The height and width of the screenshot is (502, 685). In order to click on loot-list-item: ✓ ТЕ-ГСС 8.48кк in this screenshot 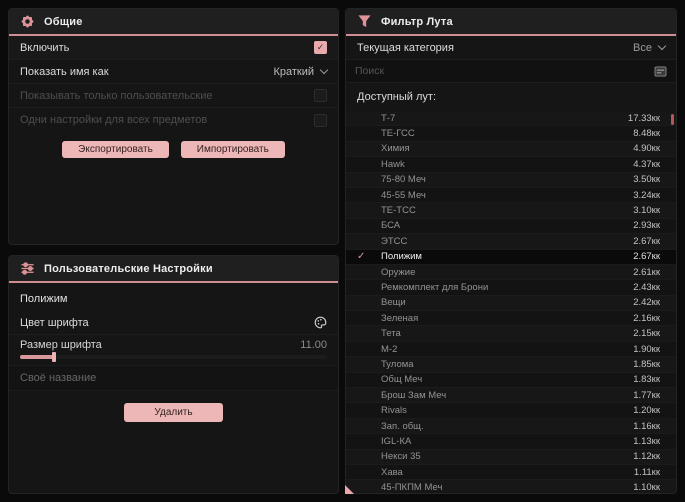, I will do `click(511, 134)`.